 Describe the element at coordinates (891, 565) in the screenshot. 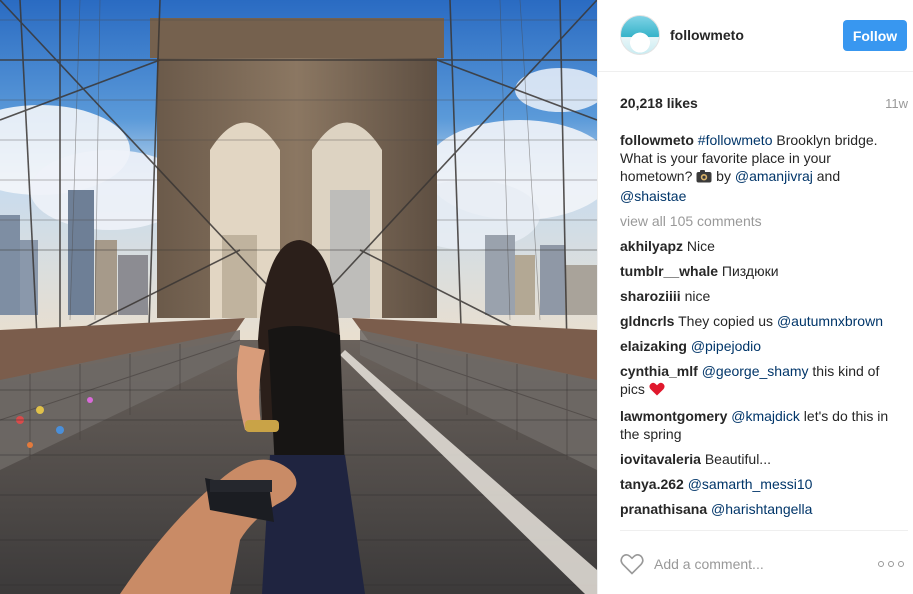

I see `more-options-icon` at that location.